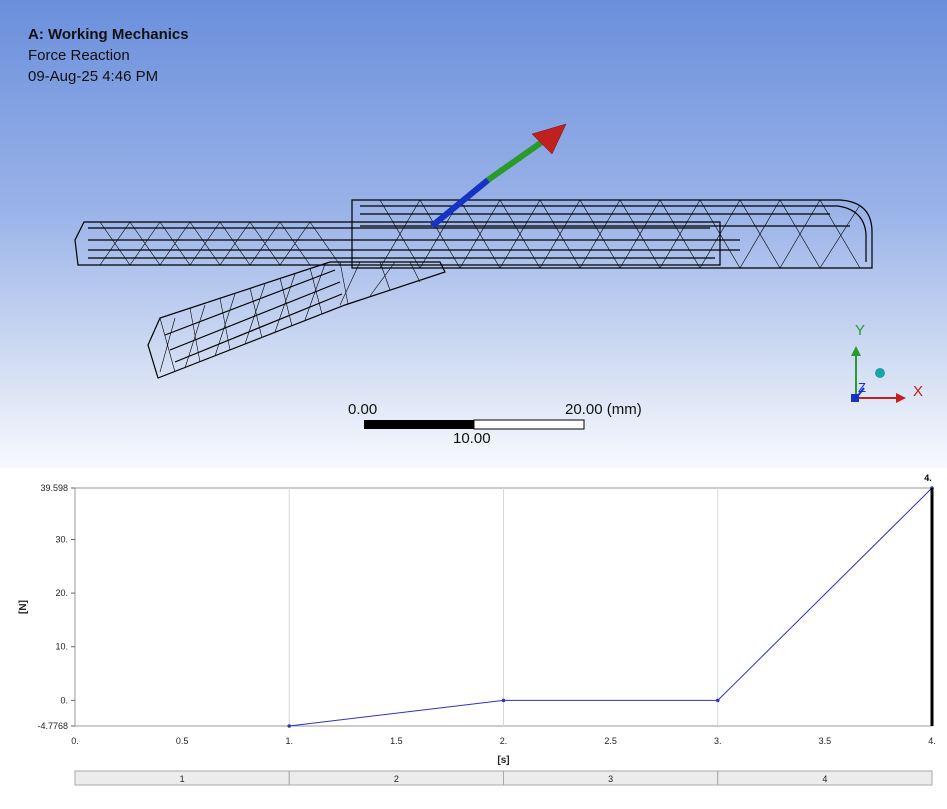 This screenshot has width=947, height=809. What do you see at coordinates (824, 779) in the screenshot?
I see `step-label: 4` at bounding box center [824, 779].